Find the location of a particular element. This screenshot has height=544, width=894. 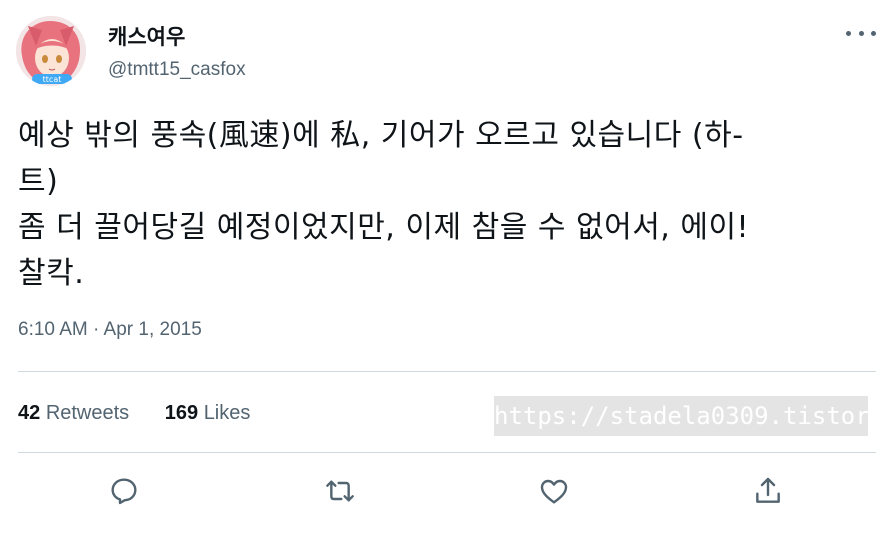

retweet-button is located at coordinates (340, 491).